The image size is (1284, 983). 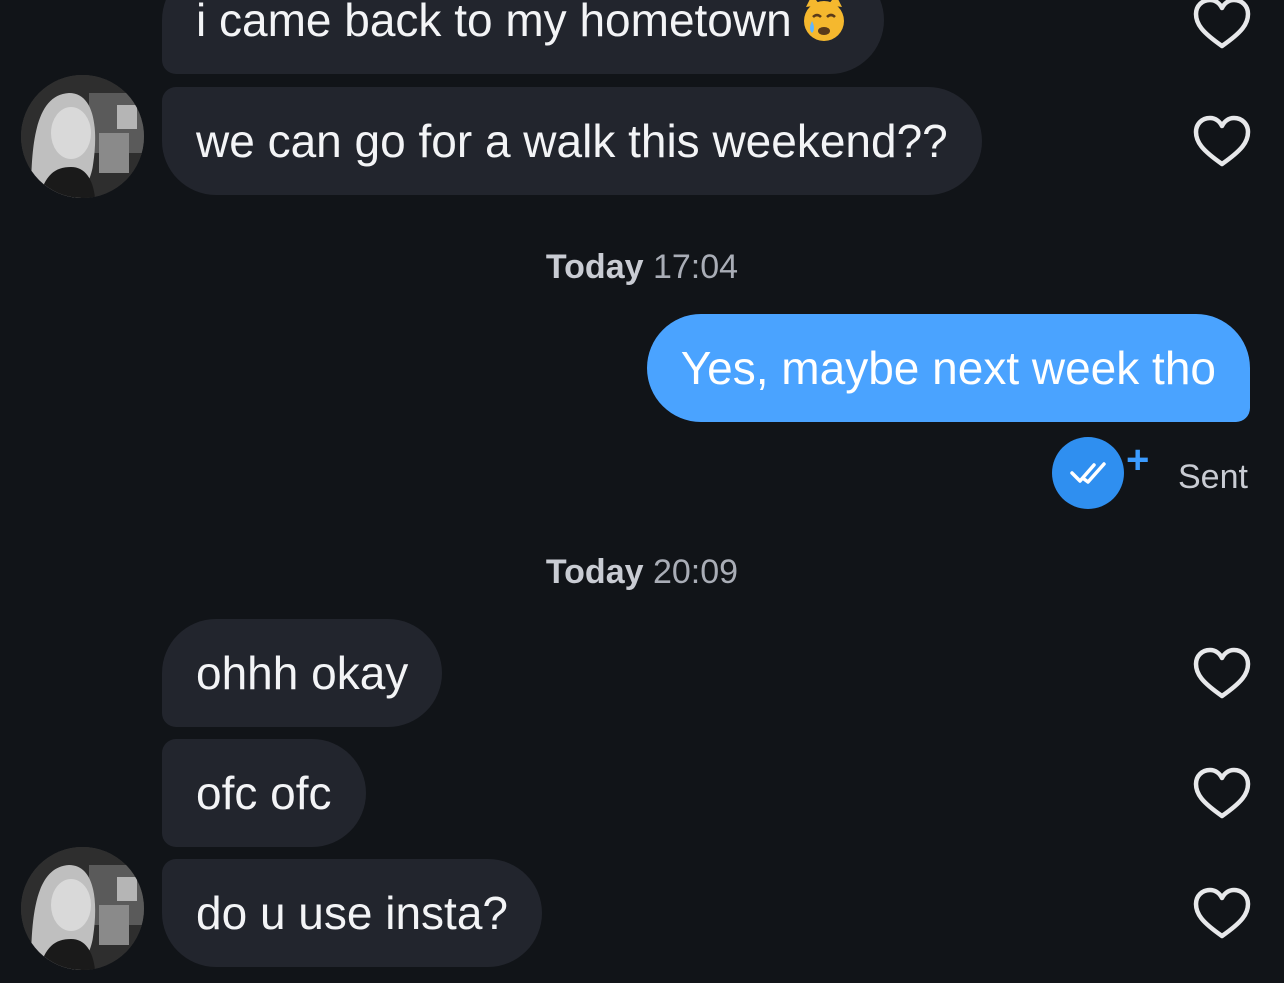 I want to click on received-message: ofc ofc, so click(x=264, y=793).